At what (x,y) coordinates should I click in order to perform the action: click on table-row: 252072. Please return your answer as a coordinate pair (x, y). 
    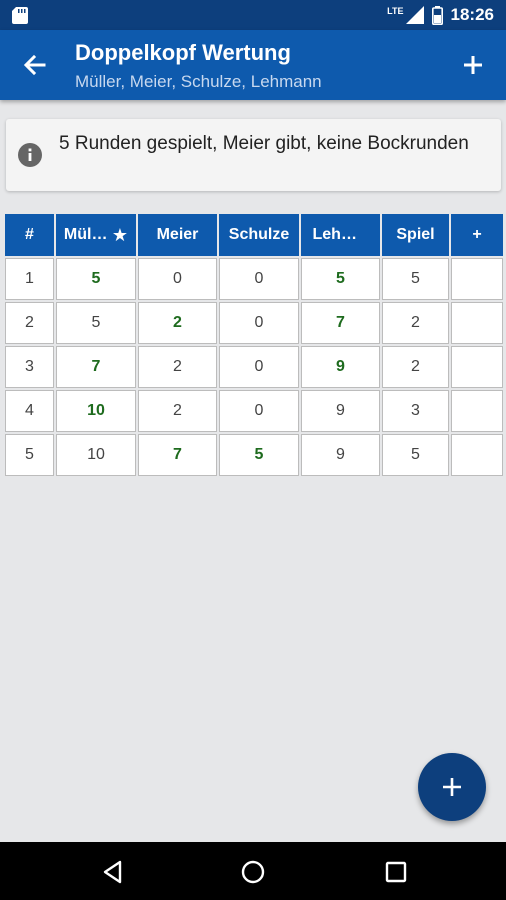
    Looking at the image, I should click on (254, 323).